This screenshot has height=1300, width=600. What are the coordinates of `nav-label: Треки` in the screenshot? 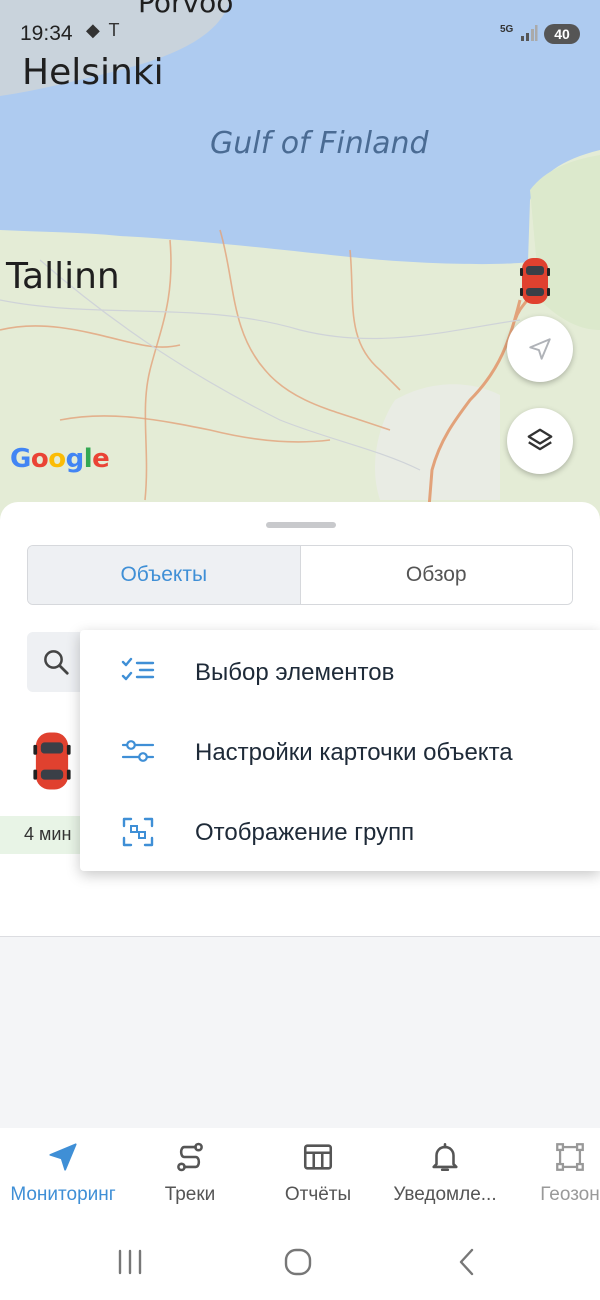 It's located at (190, 1194).